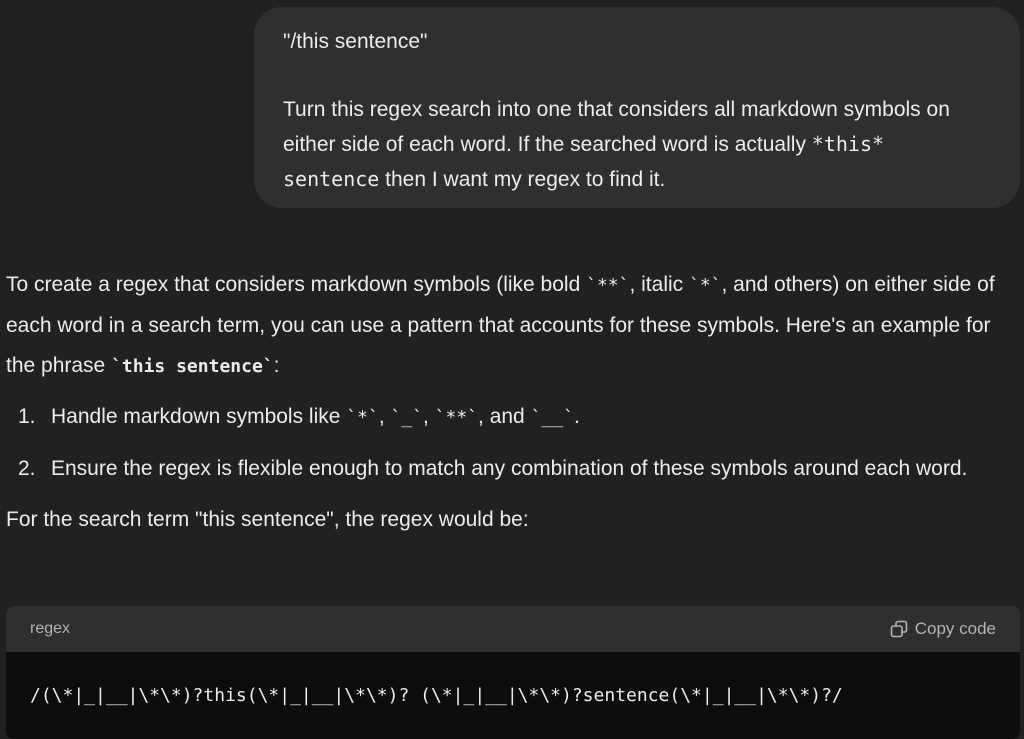 Image resolution: width=1024 pixels, height=739 pixels. What do you see at coordinates (576, 416) in the screenshot?
I see `step-end: .` at bounding box center [576, 416].